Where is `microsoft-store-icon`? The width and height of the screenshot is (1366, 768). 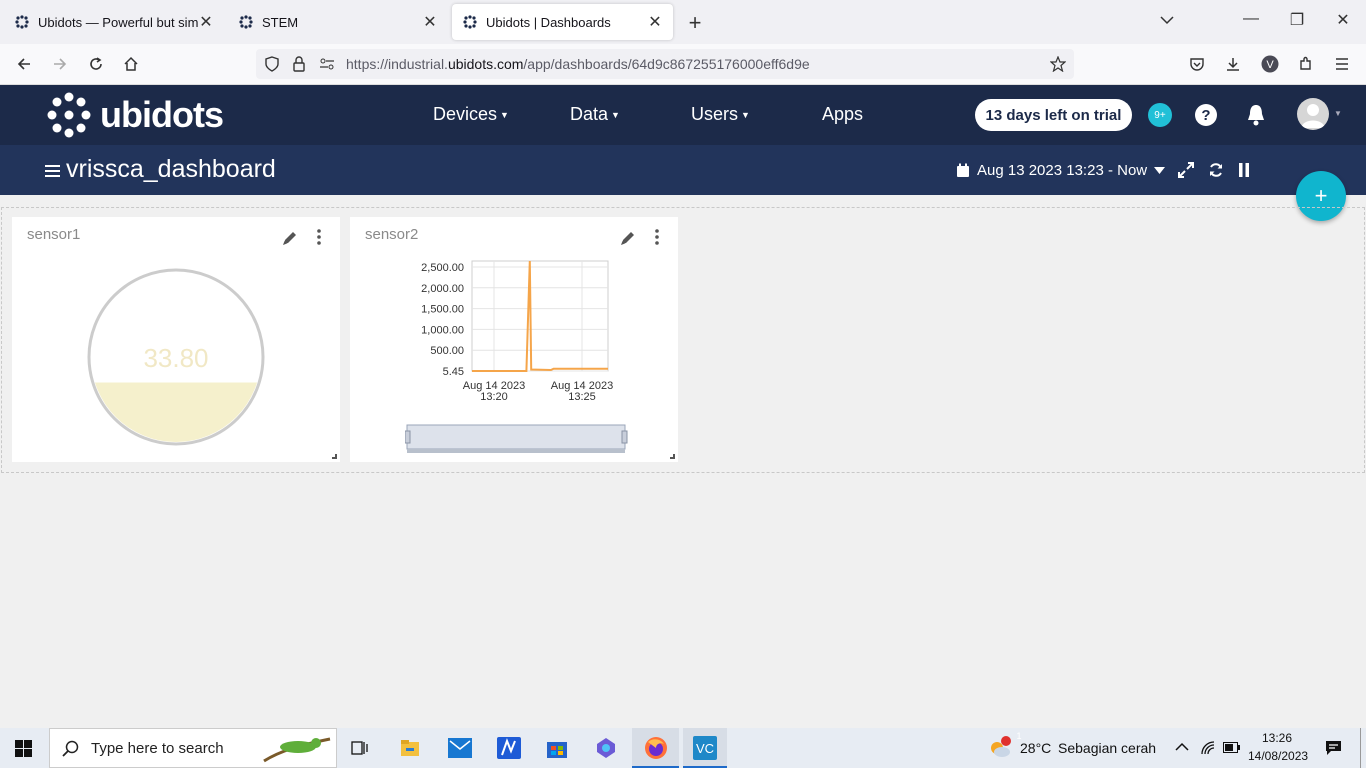 microsoft-store-icon is located at coordinates (557, 748).